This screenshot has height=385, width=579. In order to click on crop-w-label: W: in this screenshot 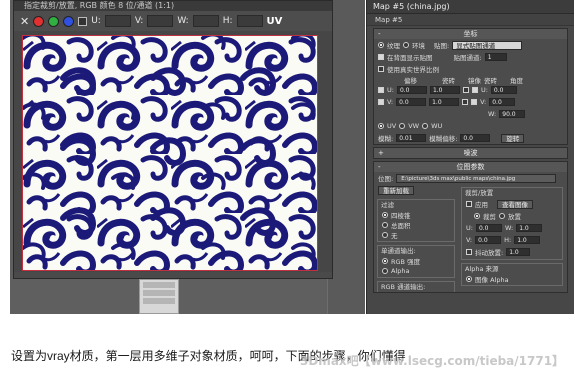, I will do `click(509, 228)`.